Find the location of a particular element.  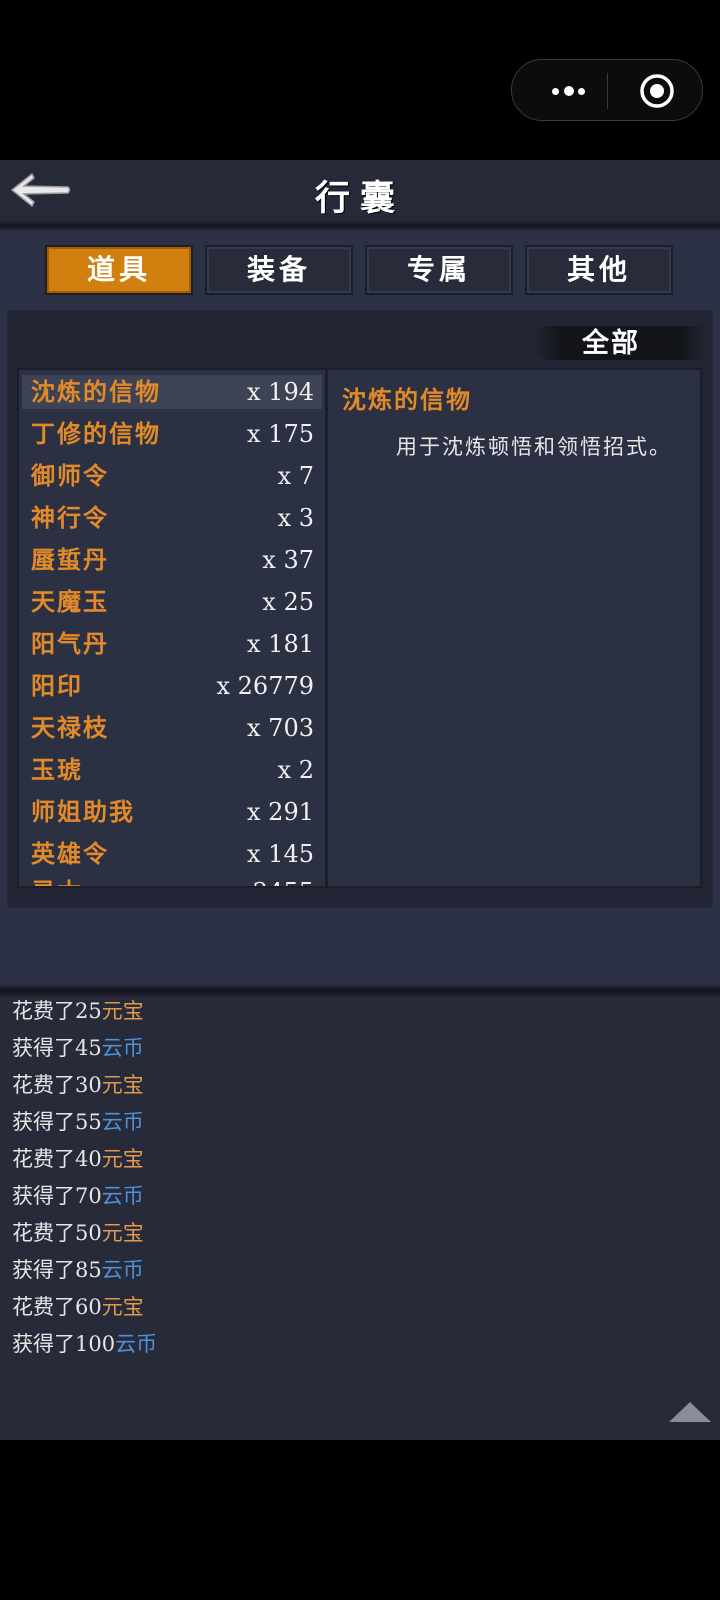

log-entry: 花费了60元宝 is located at coordinates (78, 1307).